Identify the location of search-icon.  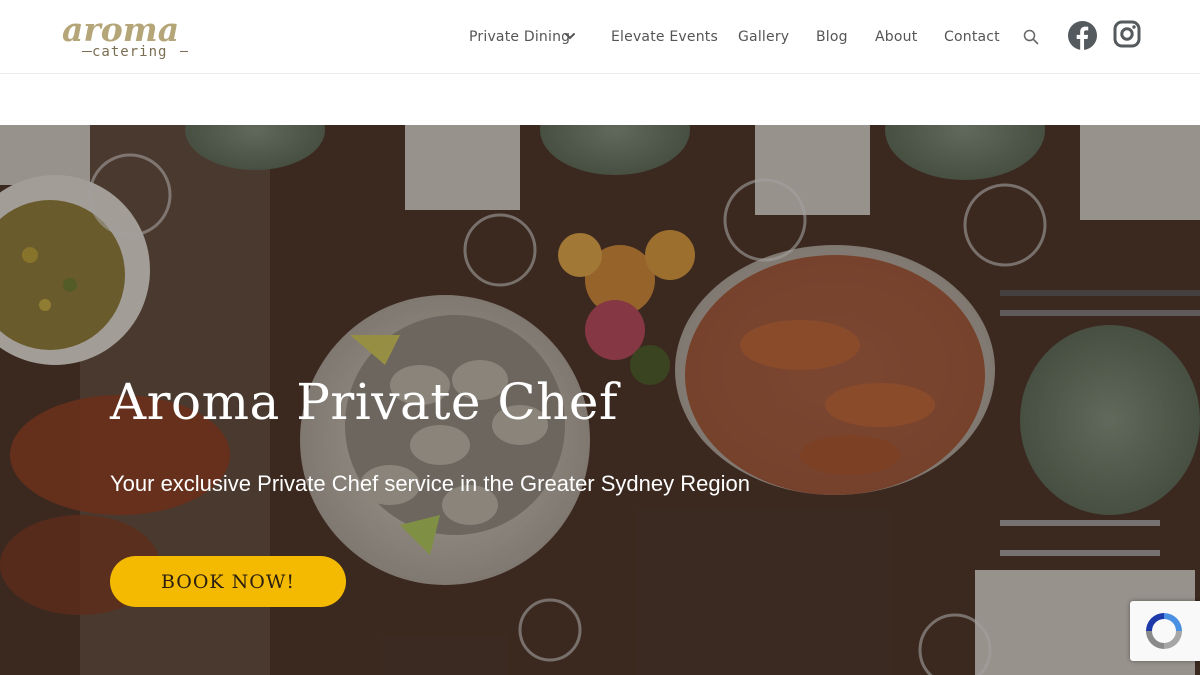
(1031, 37).